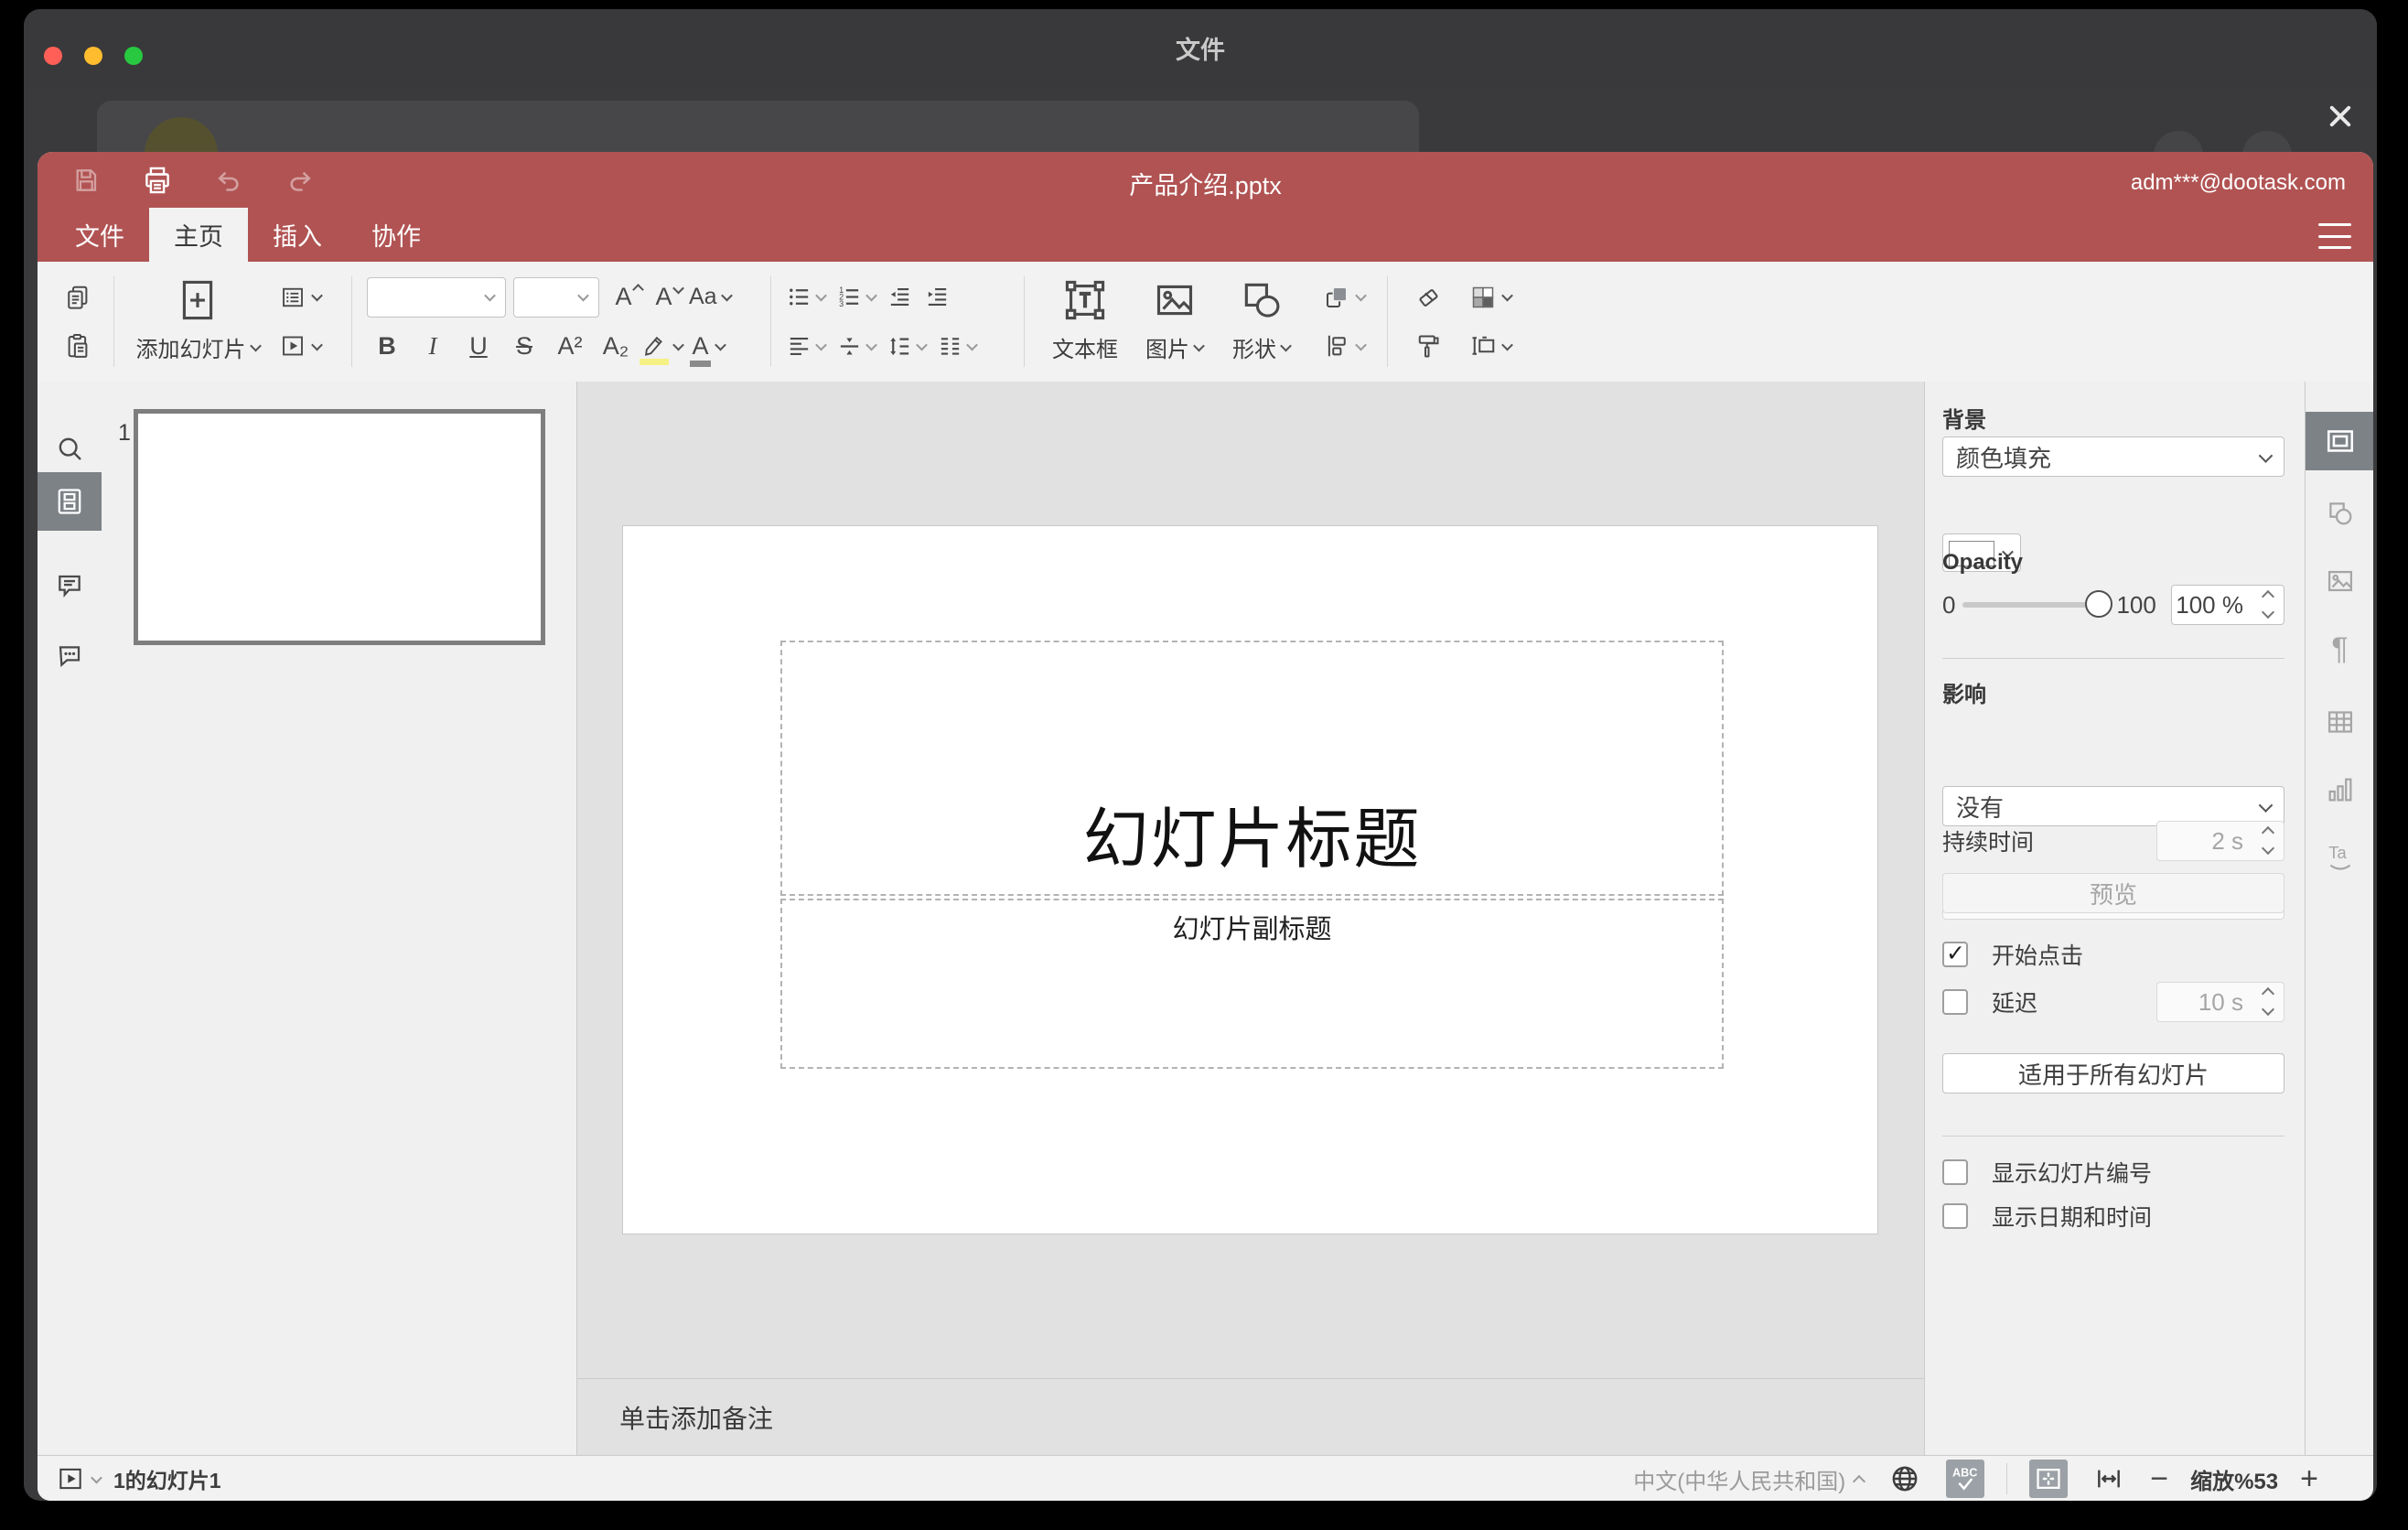 The image size is (2408, 1530). What do you see at coordinates (2015, 1004) in the screenshot?
I see `delay-label: 延迟` at bounding box center [2015, 1004].